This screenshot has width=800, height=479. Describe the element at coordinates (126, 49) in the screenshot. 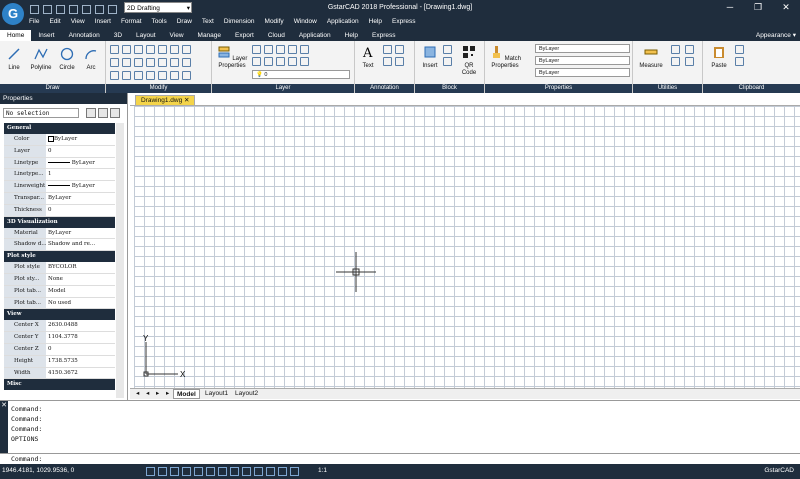

I see `copy-icon` at that location.